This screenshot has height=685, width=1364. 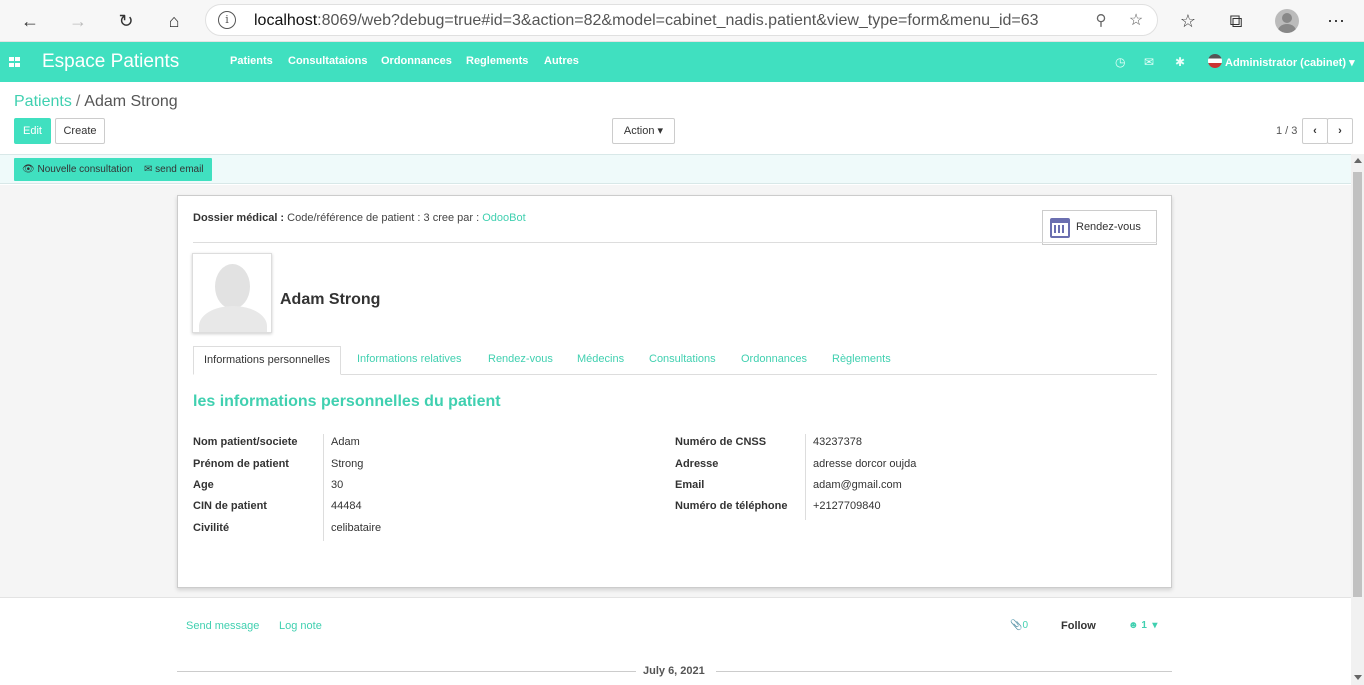 What do you see at coordinates (682, 360) in the screenshot?
I see `tab-consultations: Consultations` at bounding box center [682, 360].